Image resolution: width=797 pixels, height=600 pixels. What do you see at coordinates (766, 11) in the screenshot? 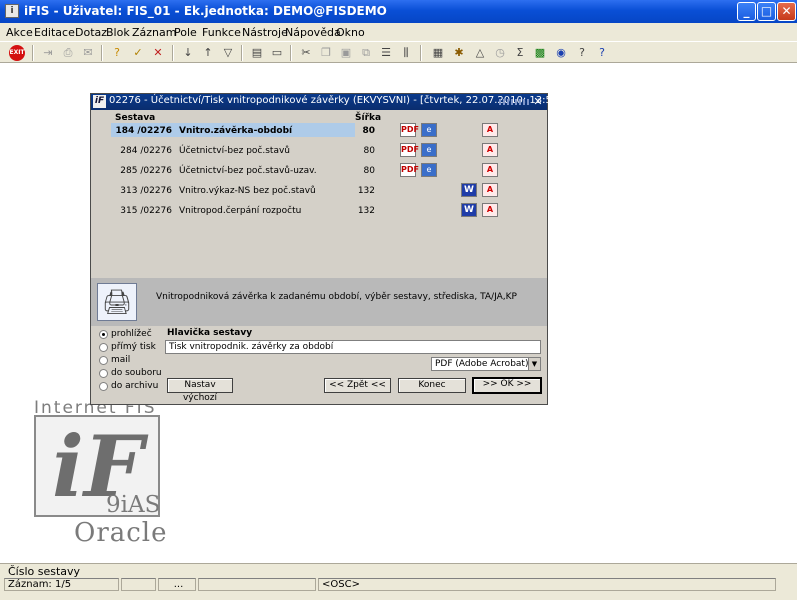
I see `maximize-button: □` at bounding box center [766, 11].